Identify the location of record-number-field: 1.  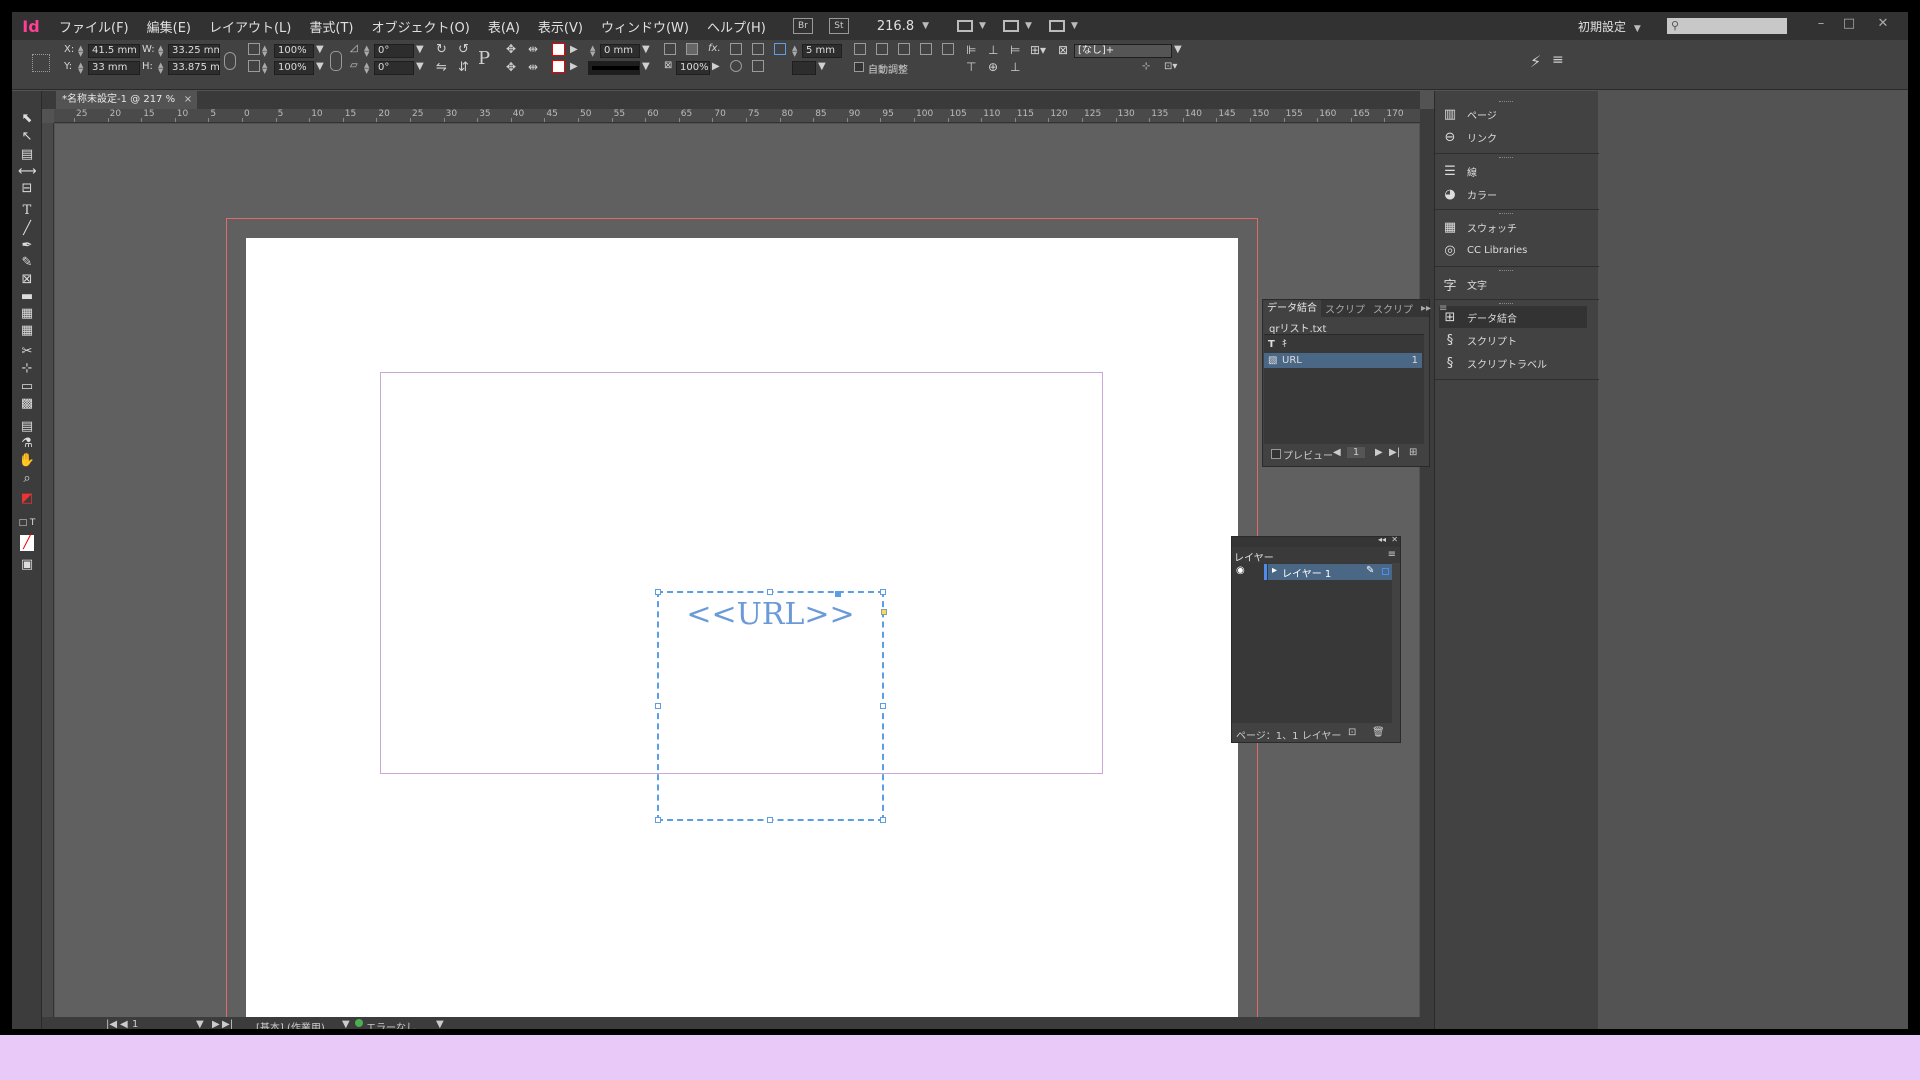
(1356, 452).